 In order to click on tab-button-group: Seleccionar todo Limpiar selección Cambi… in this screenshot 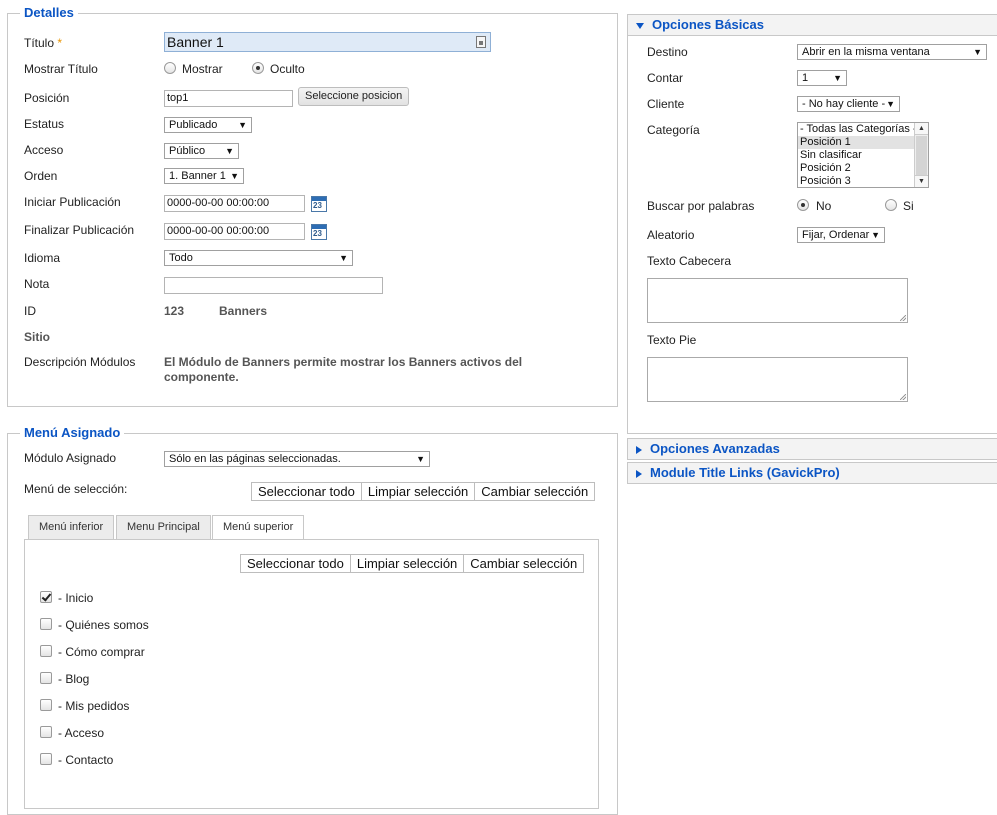, I will do `click(412, 563)`.